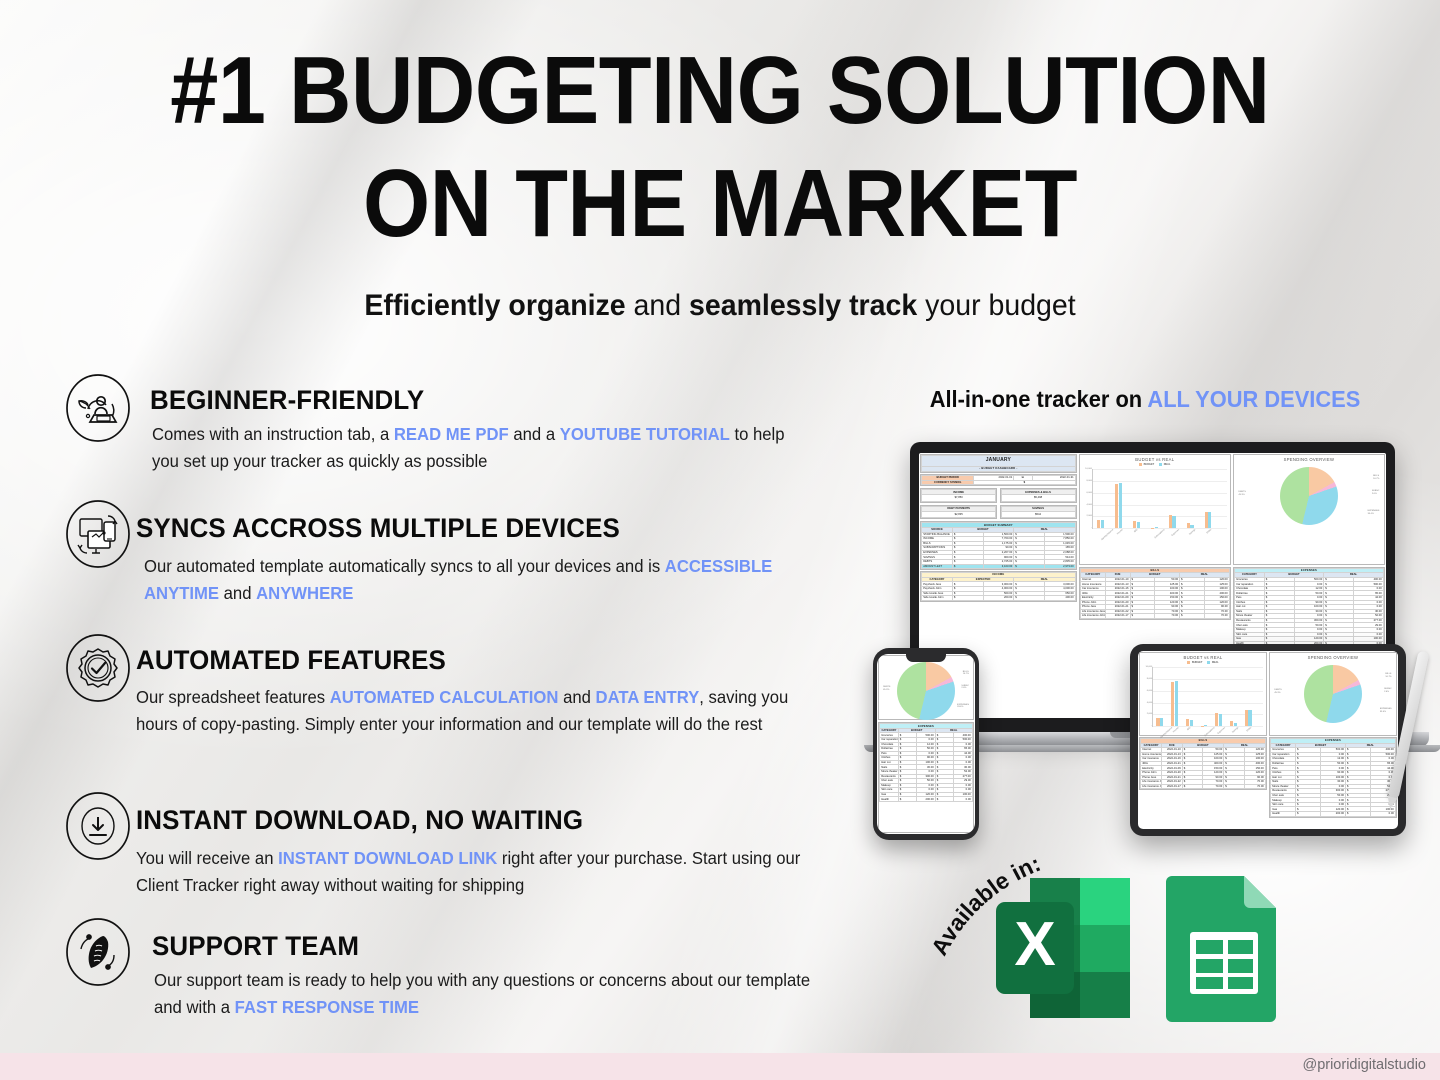 This screenshot has height=1080, width=1440. Describe the element at coordinates (273, 433) in the screenshot. I see `body-text: Comes with an instruction tab, a` at that location.